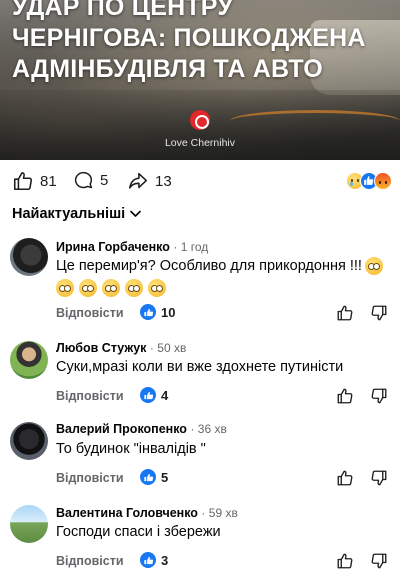 The width and height of the screenshot is (400, 578). Describe the element at coordinates (136, 213) in the screenshot. I see `chevron-down-icon` at that location.